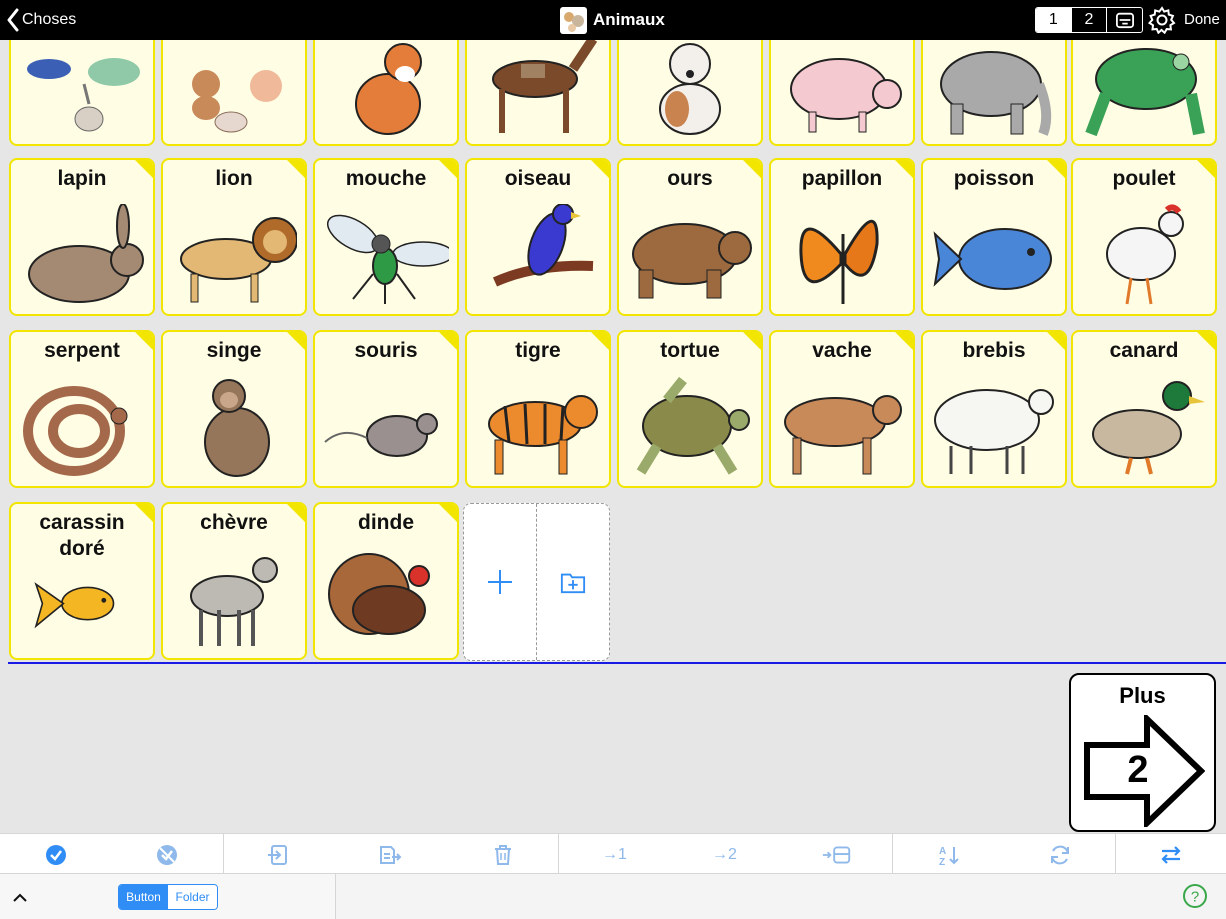 The width and height of the screenshot is (1226, 919). Describe the element at coordinates (690, 237) in the screenshot. I see `grid-cell-ours: ours` at that location.